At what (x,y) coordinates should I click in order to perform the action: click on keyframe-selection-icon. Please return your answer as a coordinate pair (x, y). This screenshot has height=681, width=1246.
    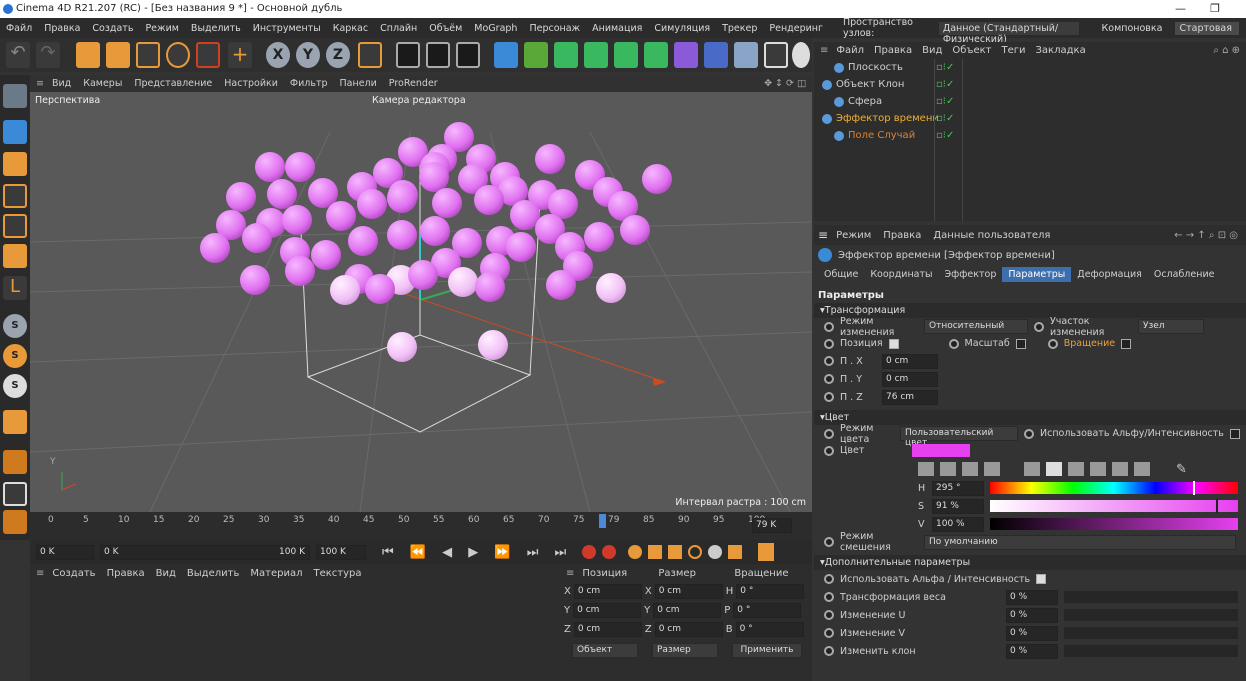
    Looking at the image, I should click on (635, 552).